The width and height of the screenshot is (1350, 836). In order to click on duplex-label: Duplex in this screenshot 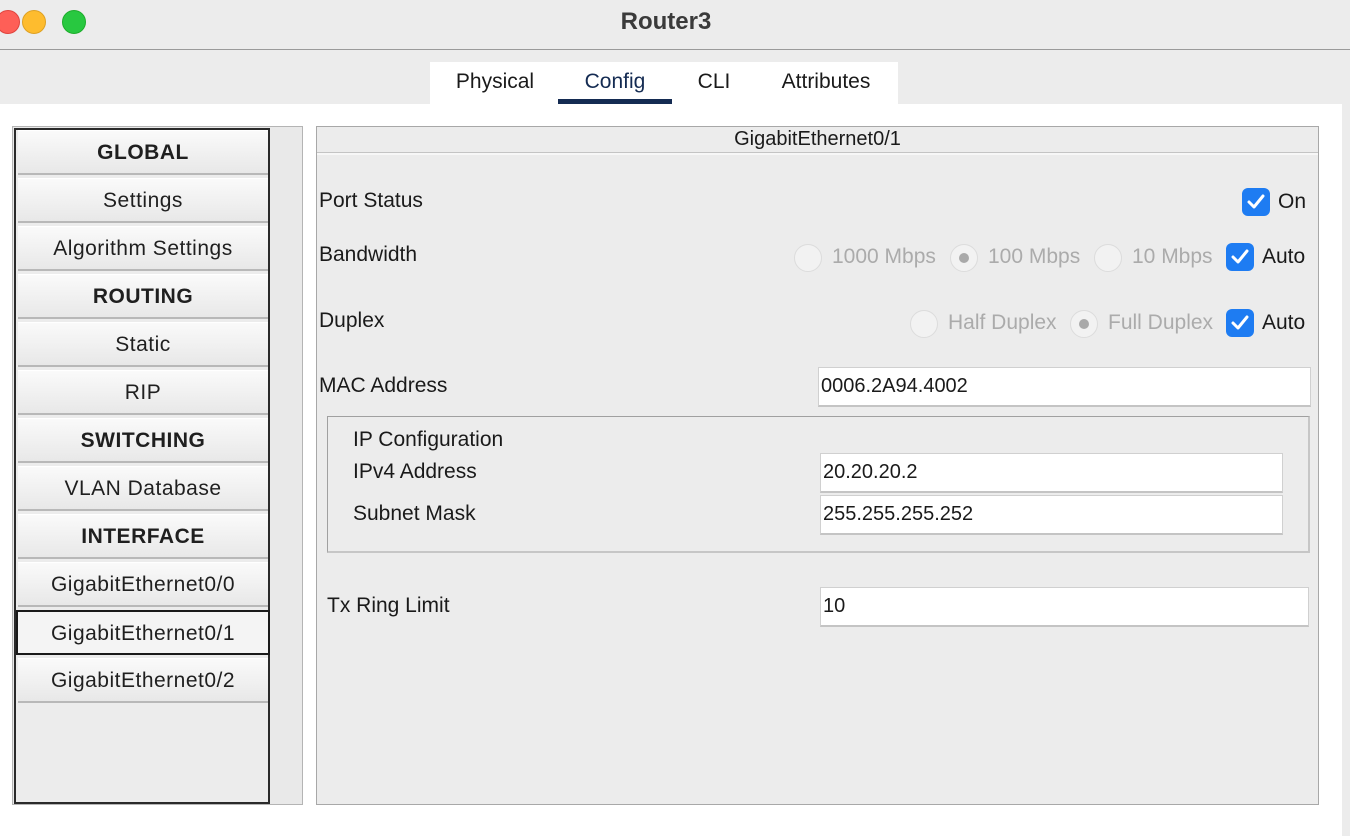, I will do `click(352, 320)`.